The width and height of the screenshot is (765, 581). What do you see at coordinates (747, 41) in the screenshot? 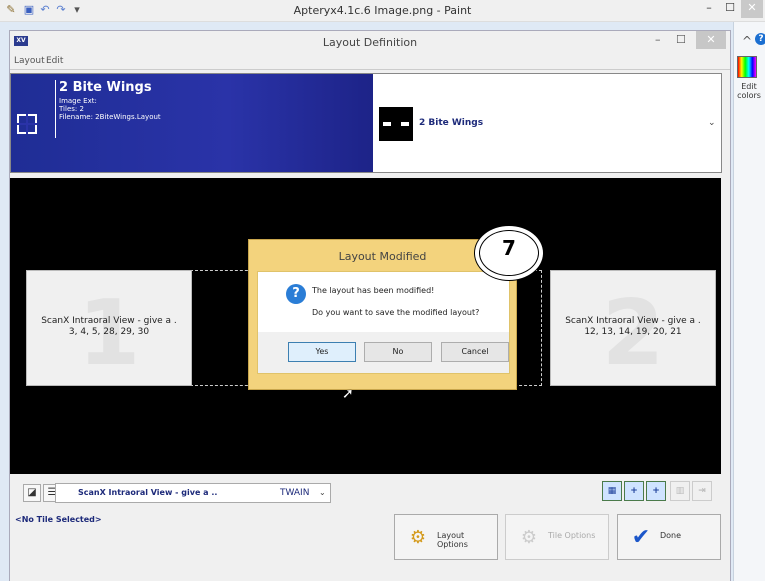
I see `ribbon-collapse-icon: ^` at bounding box center [747, 41].